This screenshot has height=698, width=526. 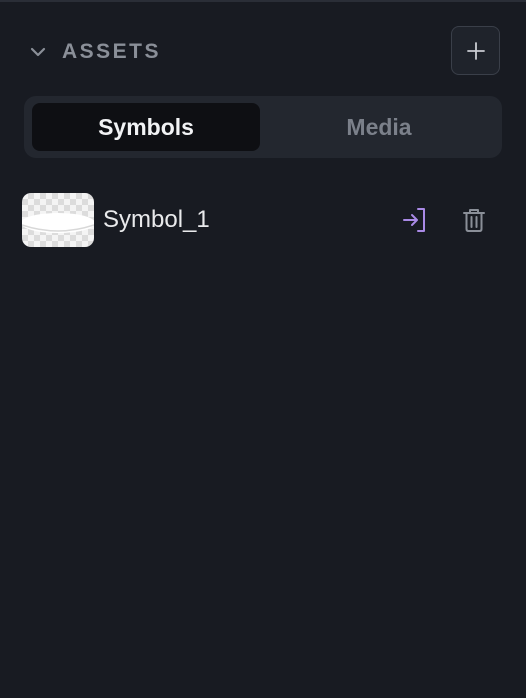 I want to click on enter-symbol-button, so click(x=414, y=220).